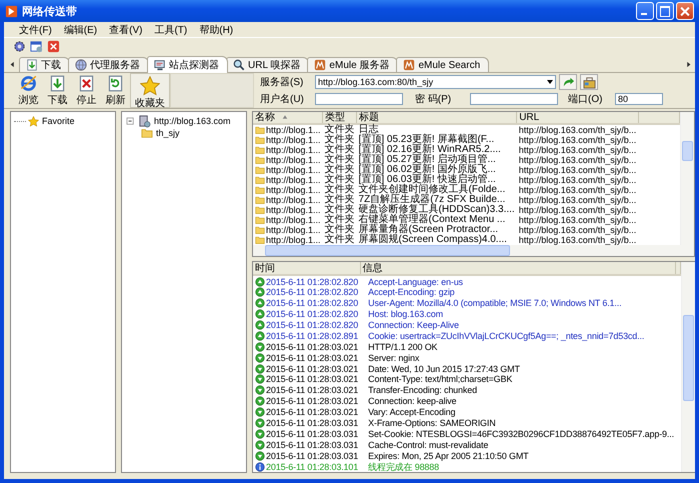 The width and height of the screenshot is (699, 483). What do you see at coordinates (44, 64) in the screenshot?
I see `tab: 下载` at bounding box center [44, 64].